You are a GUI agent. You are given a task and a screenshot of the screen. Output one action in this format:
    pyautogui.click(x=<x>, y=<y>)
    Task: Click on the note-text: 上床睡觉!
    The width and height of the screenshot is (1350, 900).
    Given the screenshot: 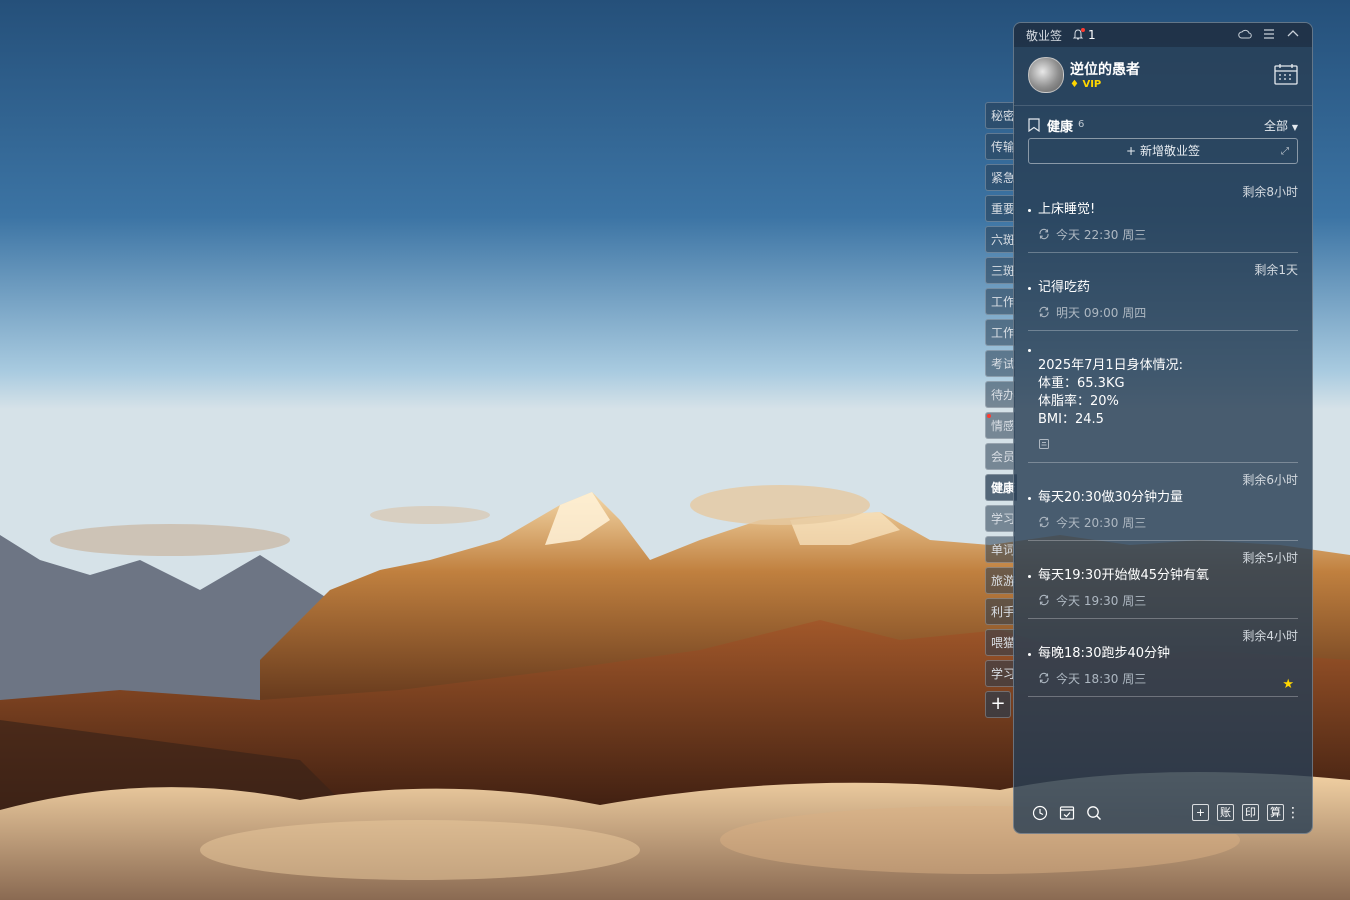 What is the action you would take?
    pyautogui.click(x=1067, y=209)
    